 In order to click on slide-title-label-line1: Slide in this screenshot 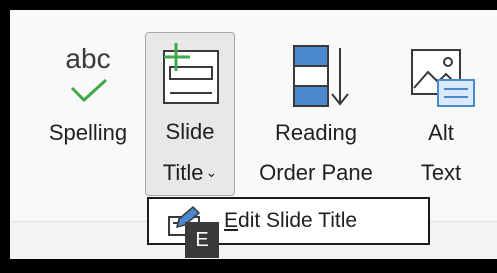, I will do `click(190, 131)`.